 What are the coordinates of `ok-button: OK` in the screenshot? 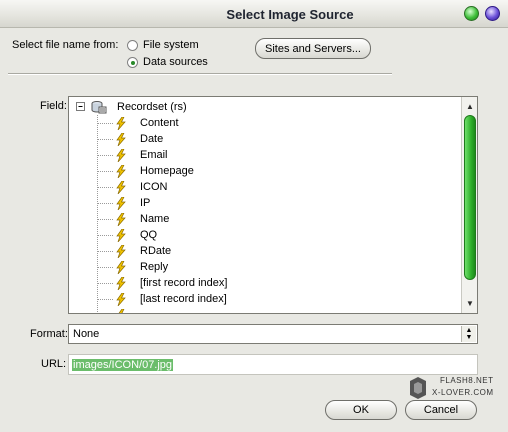 It's located at (361, 410).